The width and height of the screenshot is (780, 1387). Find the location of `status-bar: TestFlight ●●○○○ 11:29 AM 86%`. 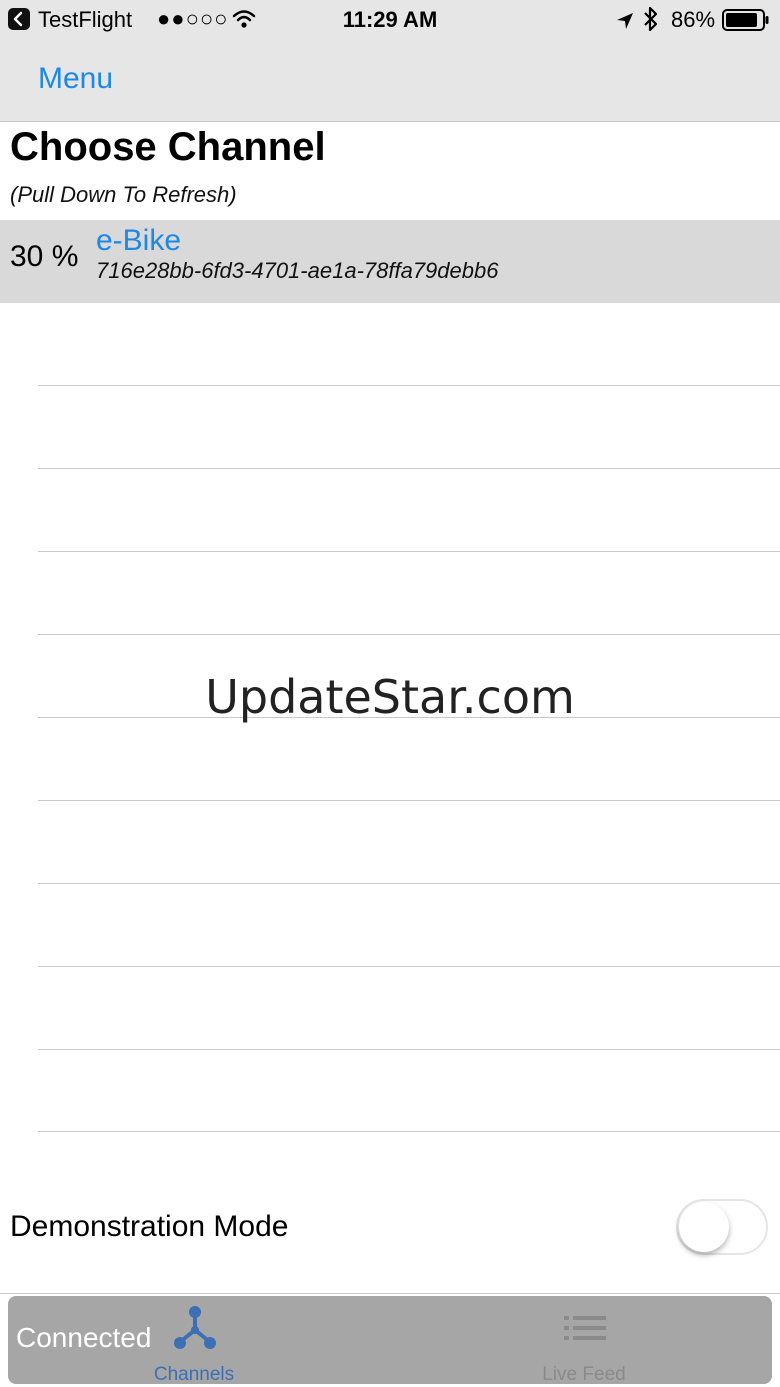

status-bar: TestFlight ●●○○○ 11:29 AM 86% is located at coordinates (390, 20).